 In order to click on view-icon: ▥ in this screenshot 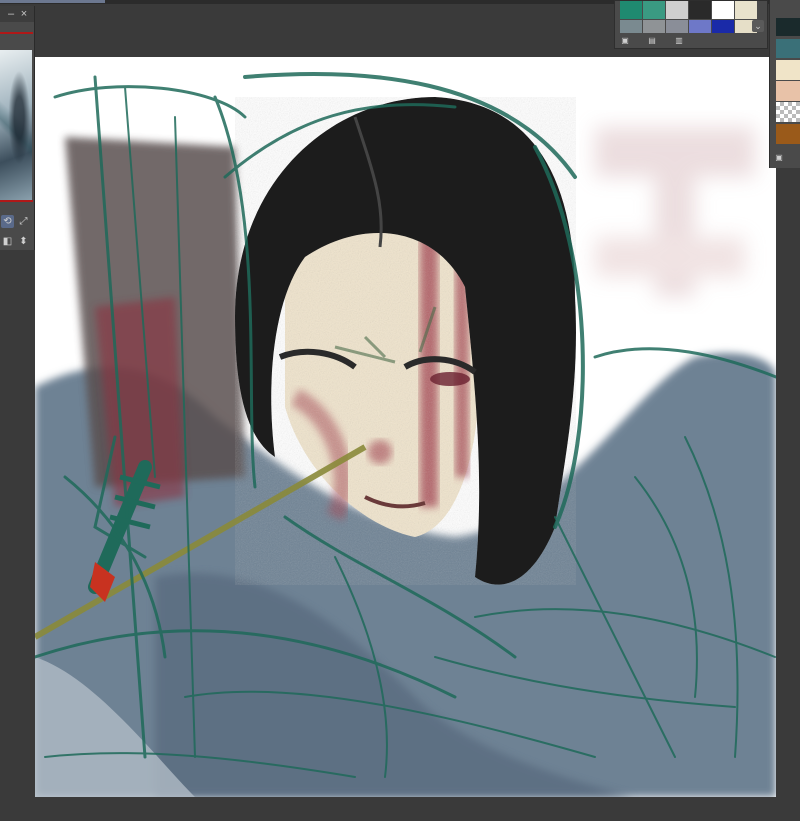, I will do `click(679, 41)`.